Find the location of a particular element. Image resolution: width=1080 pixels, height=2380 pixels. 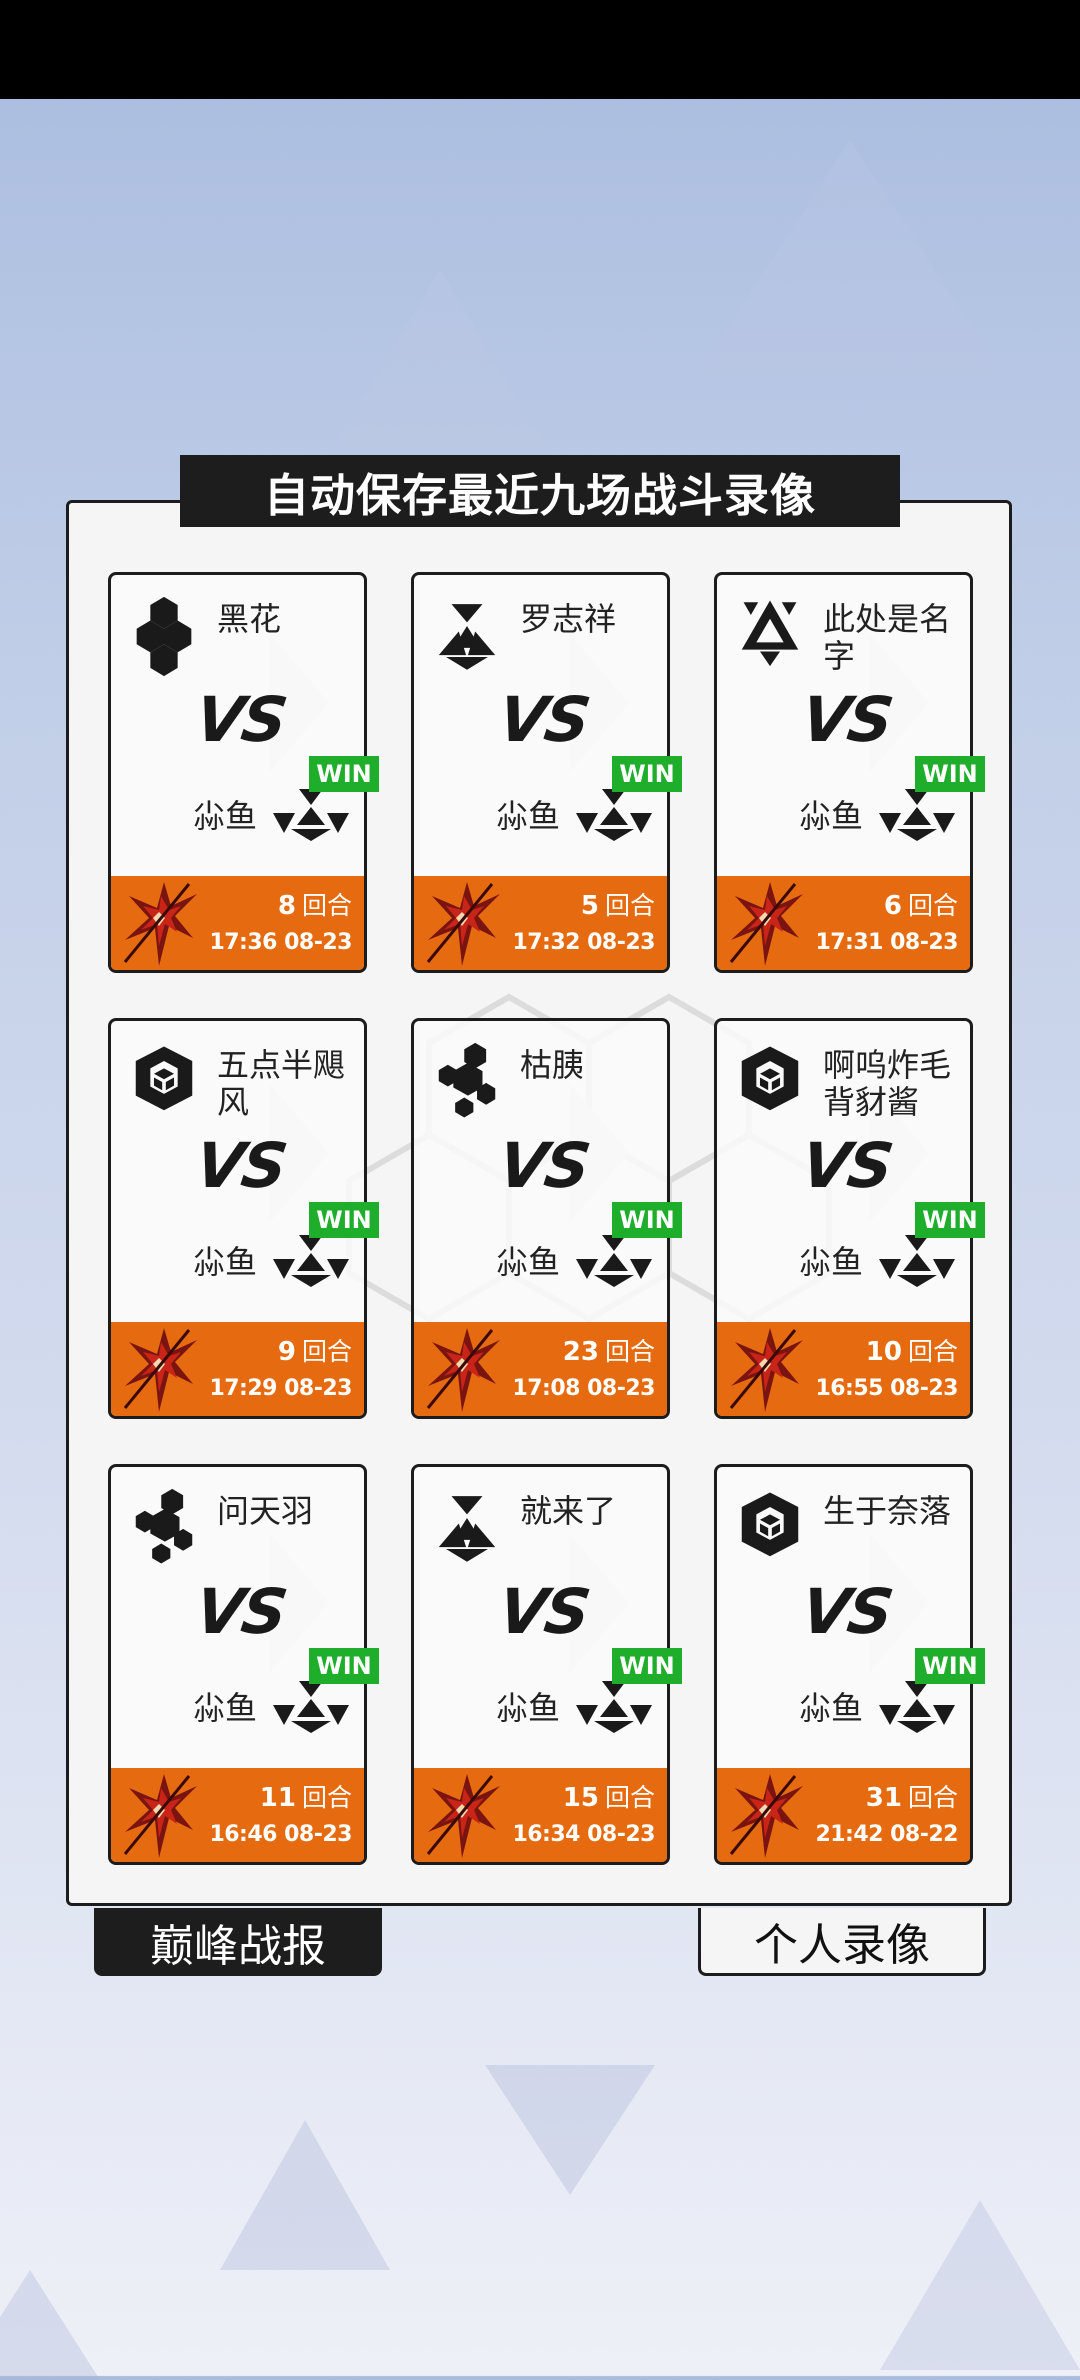

opponent-name: 五点半飓风 is located at coordinates (281, 1083).